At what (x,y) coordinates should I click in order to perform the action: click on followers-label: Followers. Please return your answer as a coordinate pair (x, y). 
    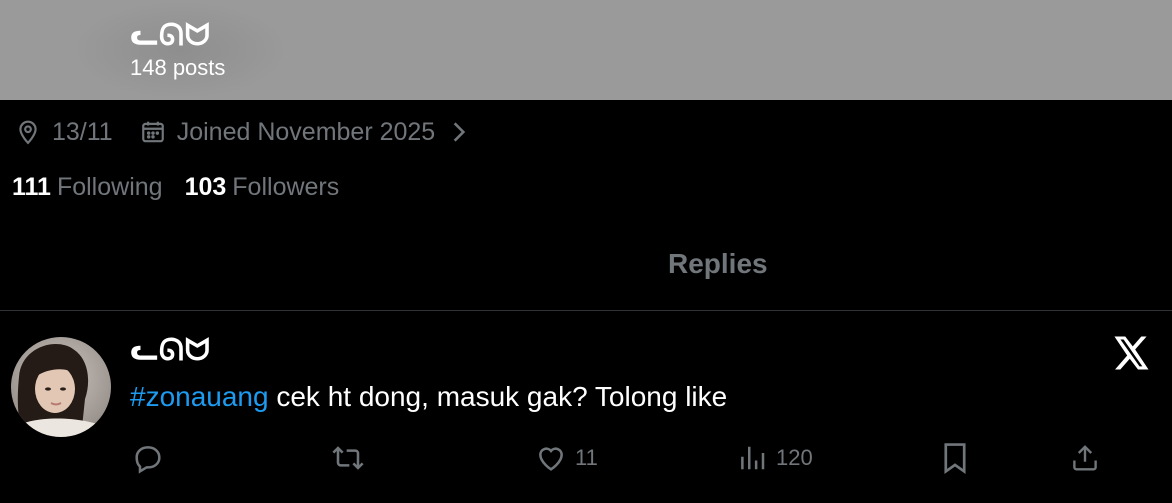
    Looking at the image, I should click on (286, 187).